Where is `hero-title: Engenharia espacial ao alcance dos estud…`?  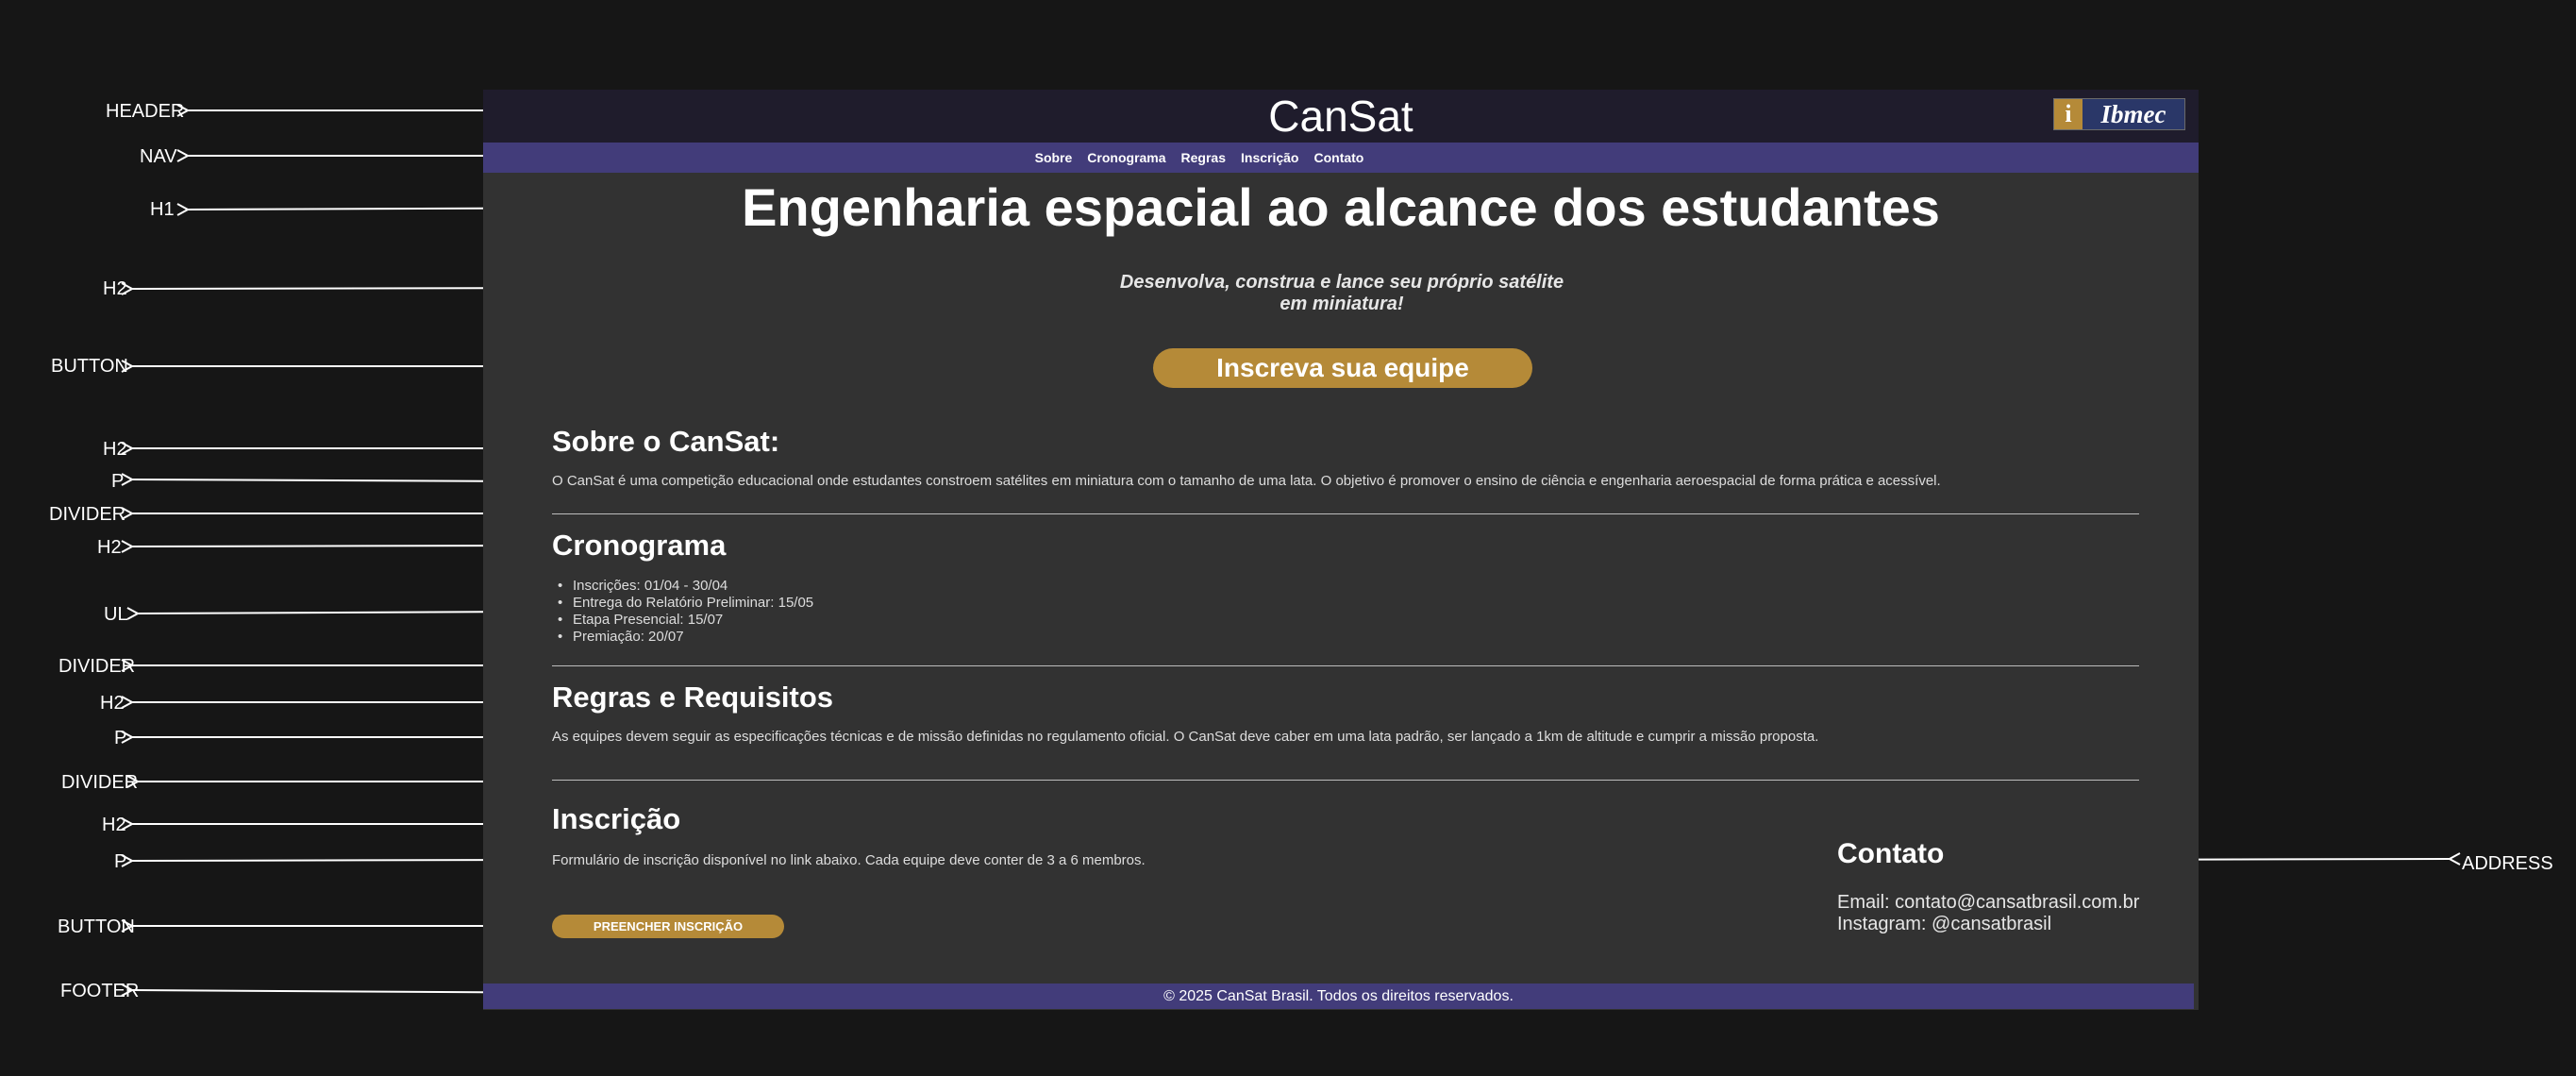 hero-title: Engenharia espacial ao alcance dos estud… is located at coordinates (1341, 207).